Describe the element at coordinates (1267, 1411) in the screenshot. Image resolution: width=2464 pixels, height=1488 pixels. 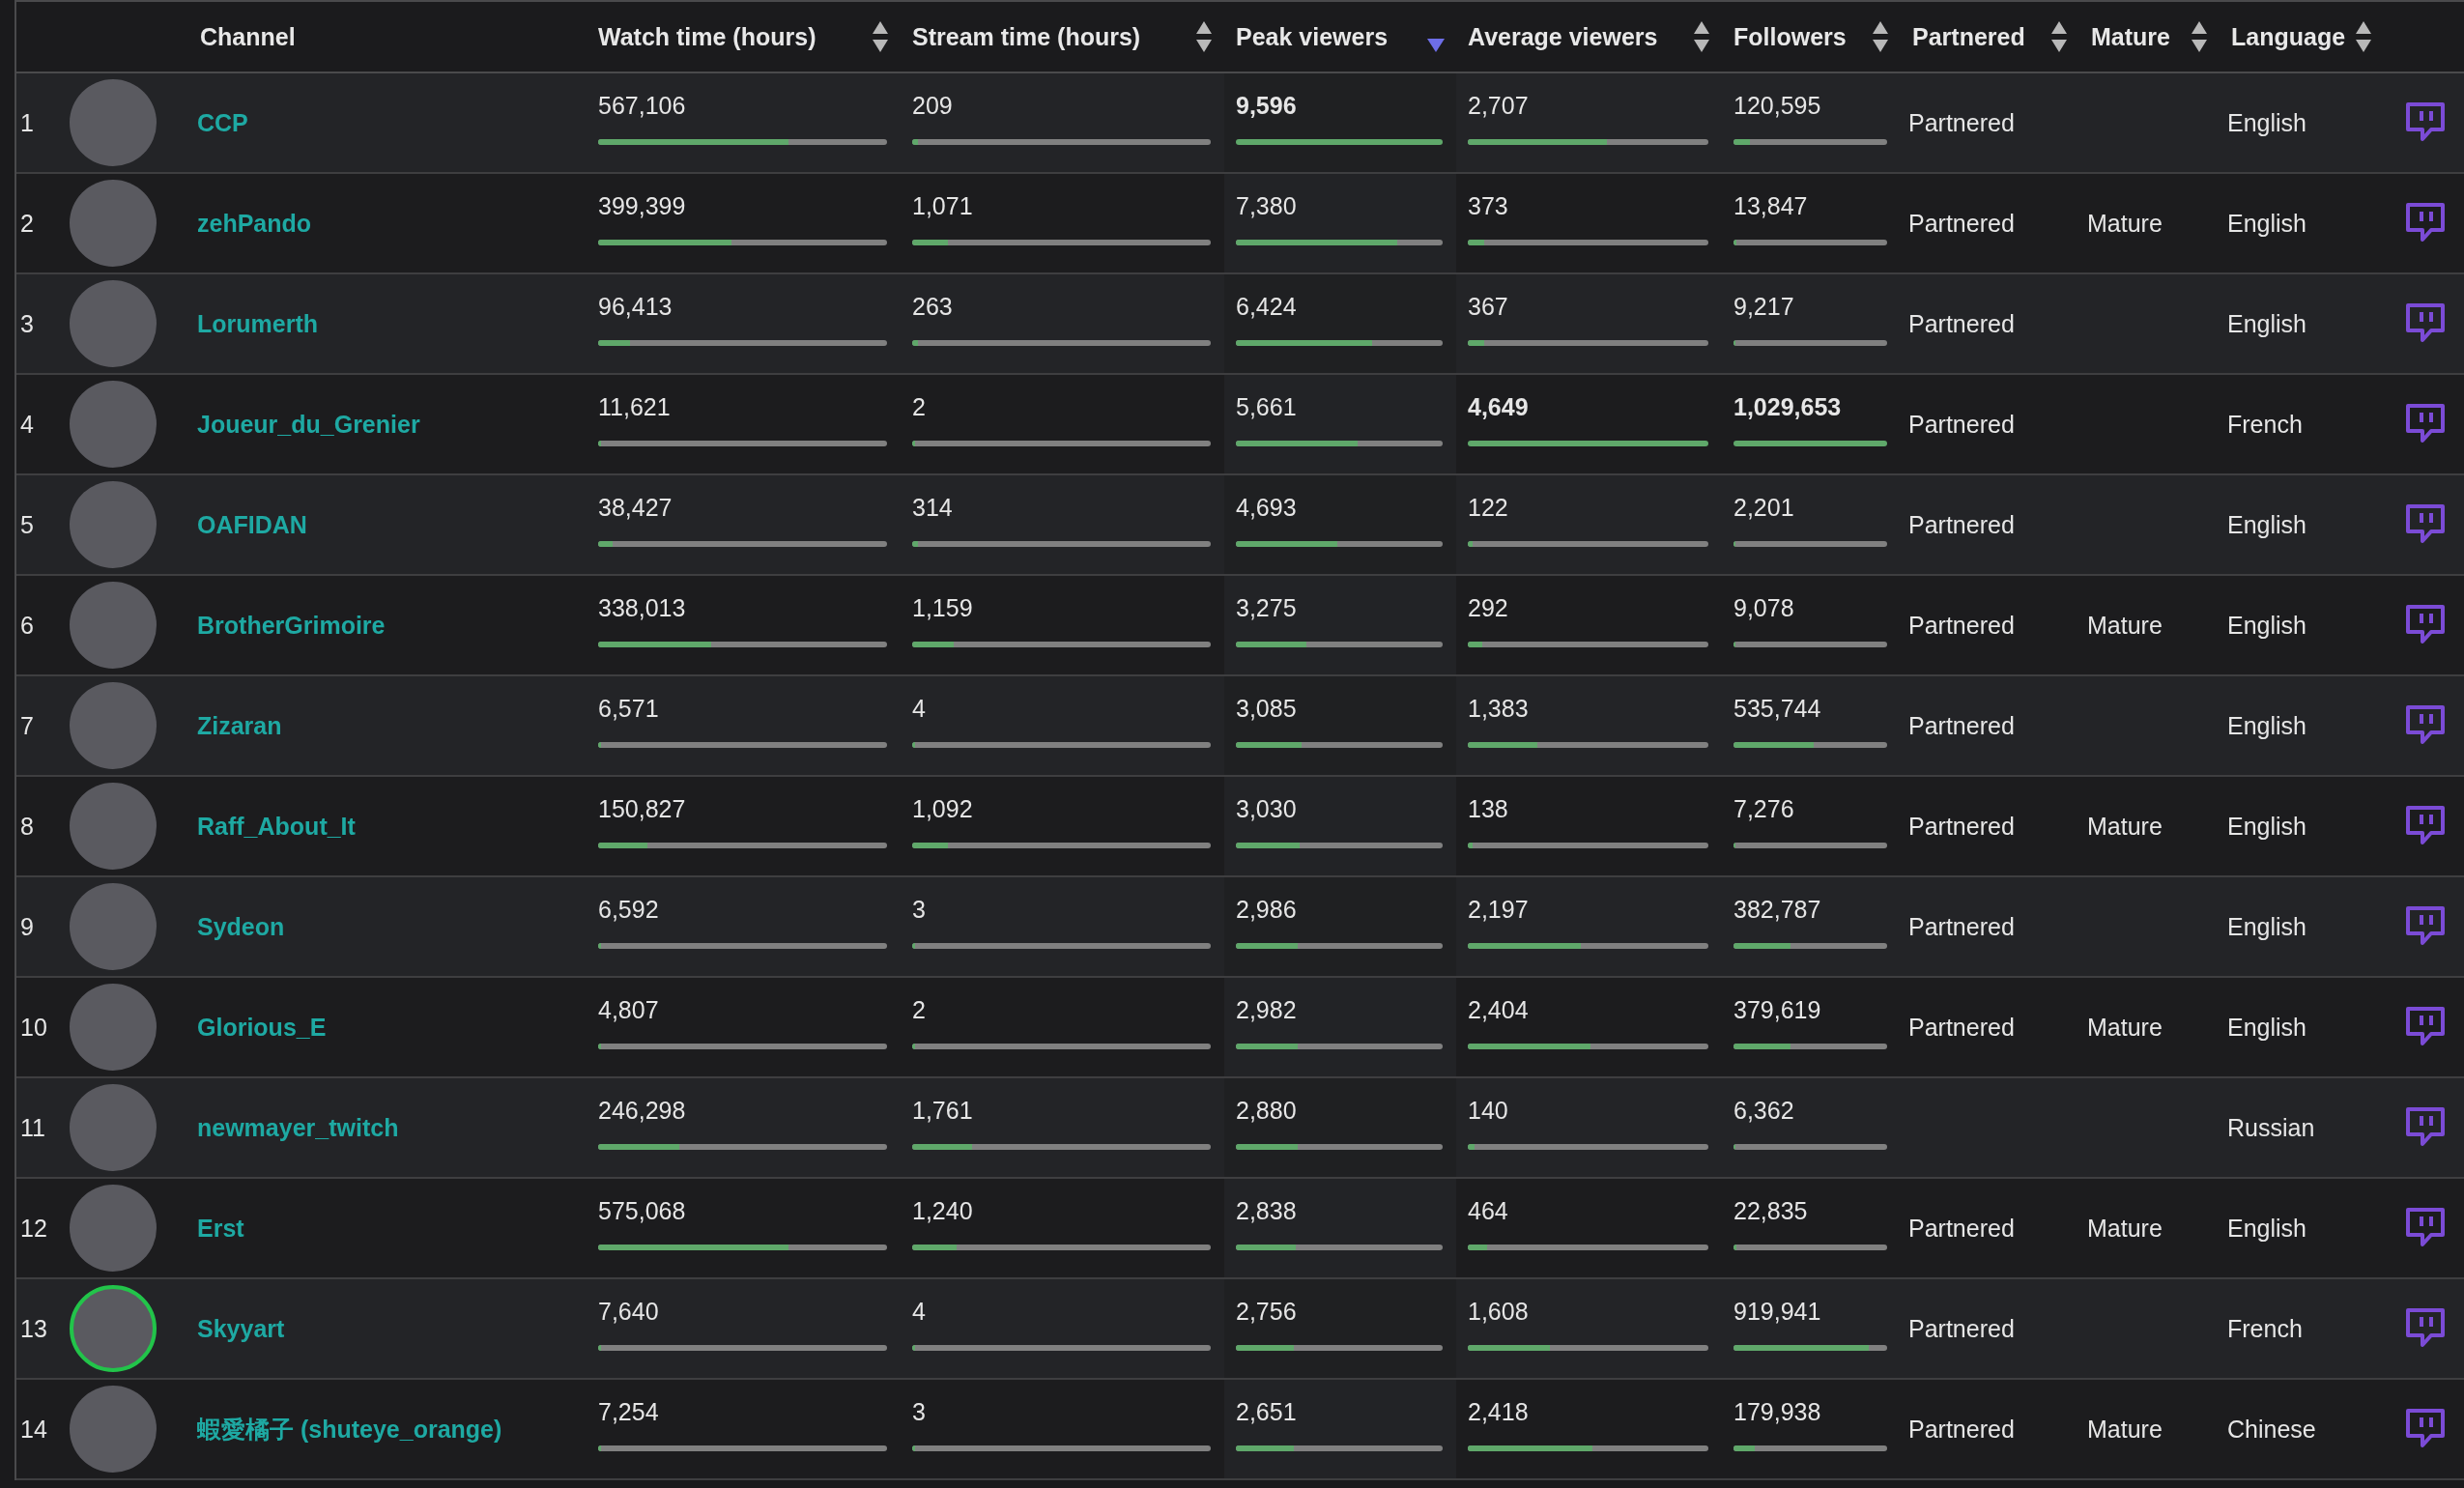
I see `metric-value: 2,651` at that location.